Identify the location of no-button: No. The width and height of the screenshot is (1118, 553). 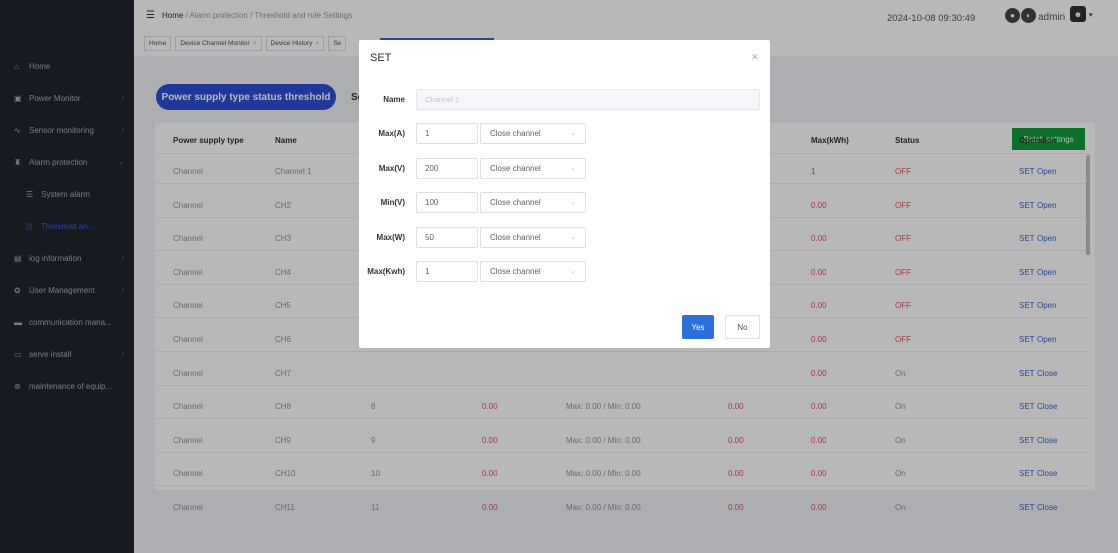
(742, 327).